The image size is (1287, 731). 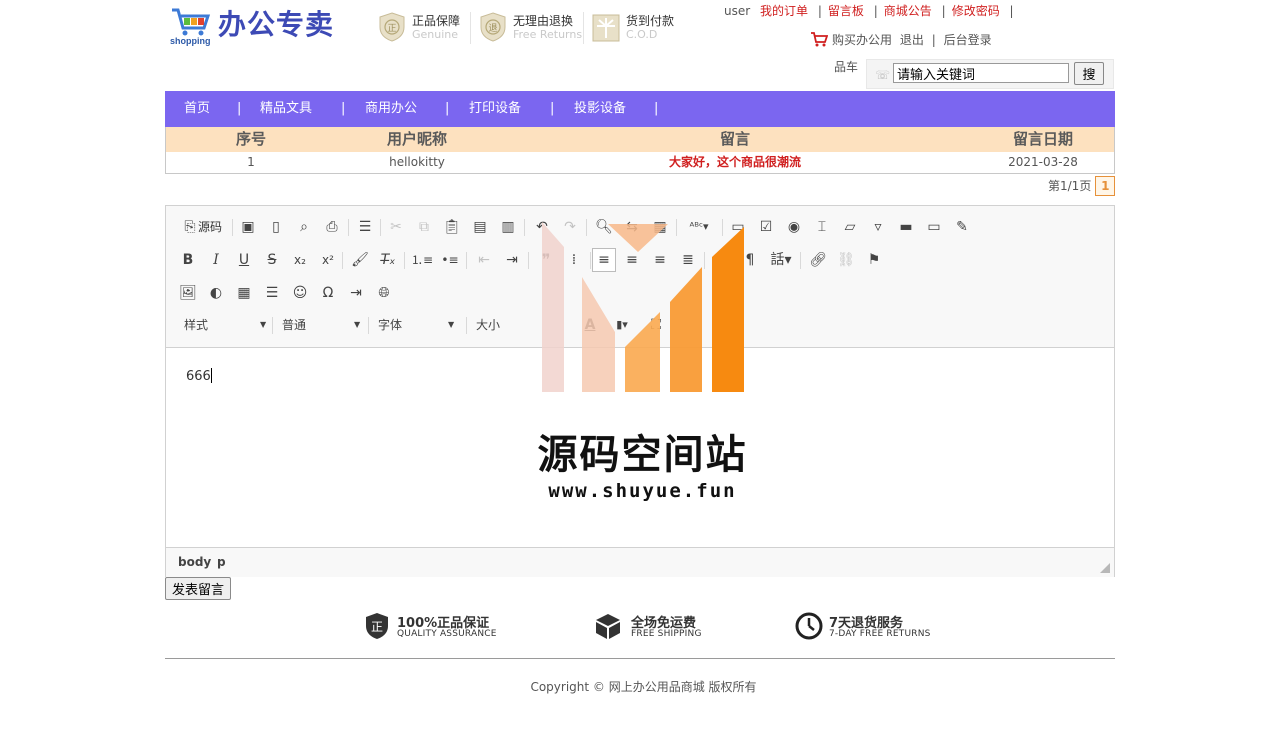 I want to click on site-logo: shopping 办公专卖, so click(x=257, y=26).